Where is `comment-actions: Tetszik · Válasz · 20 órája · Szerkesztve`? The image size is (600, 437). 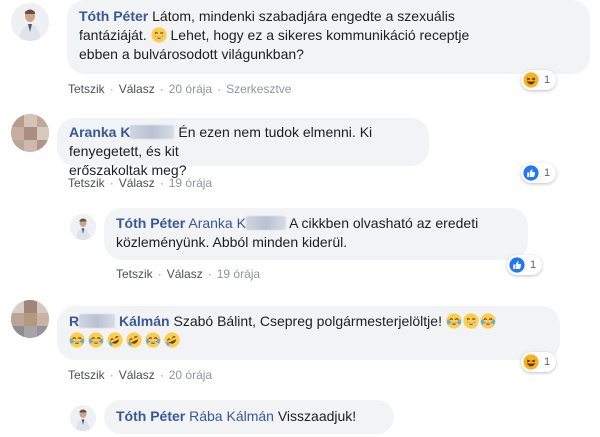 comment-actions: Tetszik · Válasz · 20 órája · Szerkesztve is located at coordinates (180, 89).